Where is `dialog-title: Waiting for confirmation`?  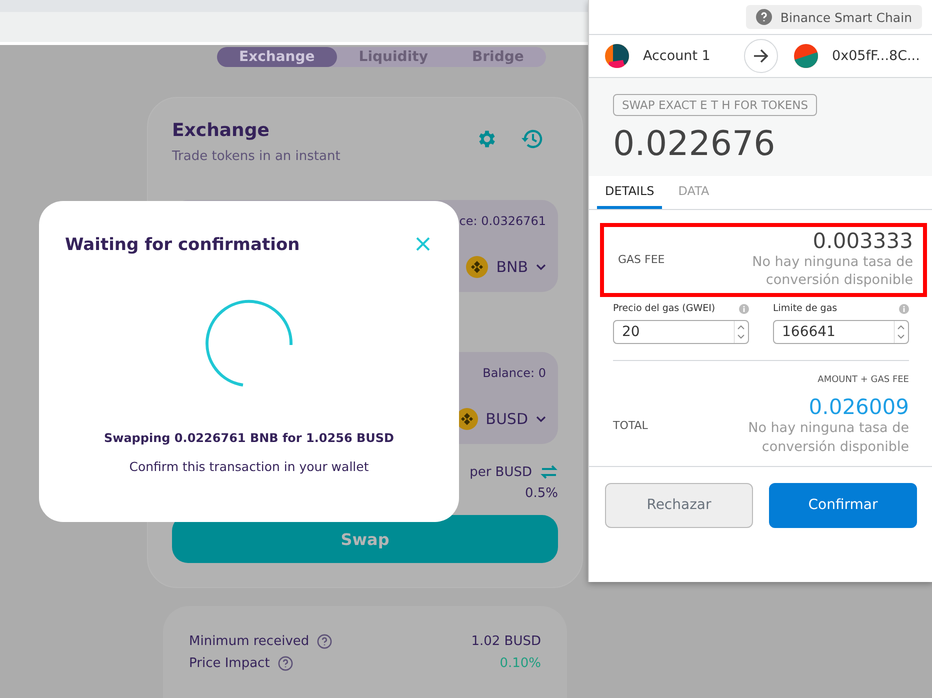 dialog-title: Waiting for confirmation is located at coordinates (182, 245).